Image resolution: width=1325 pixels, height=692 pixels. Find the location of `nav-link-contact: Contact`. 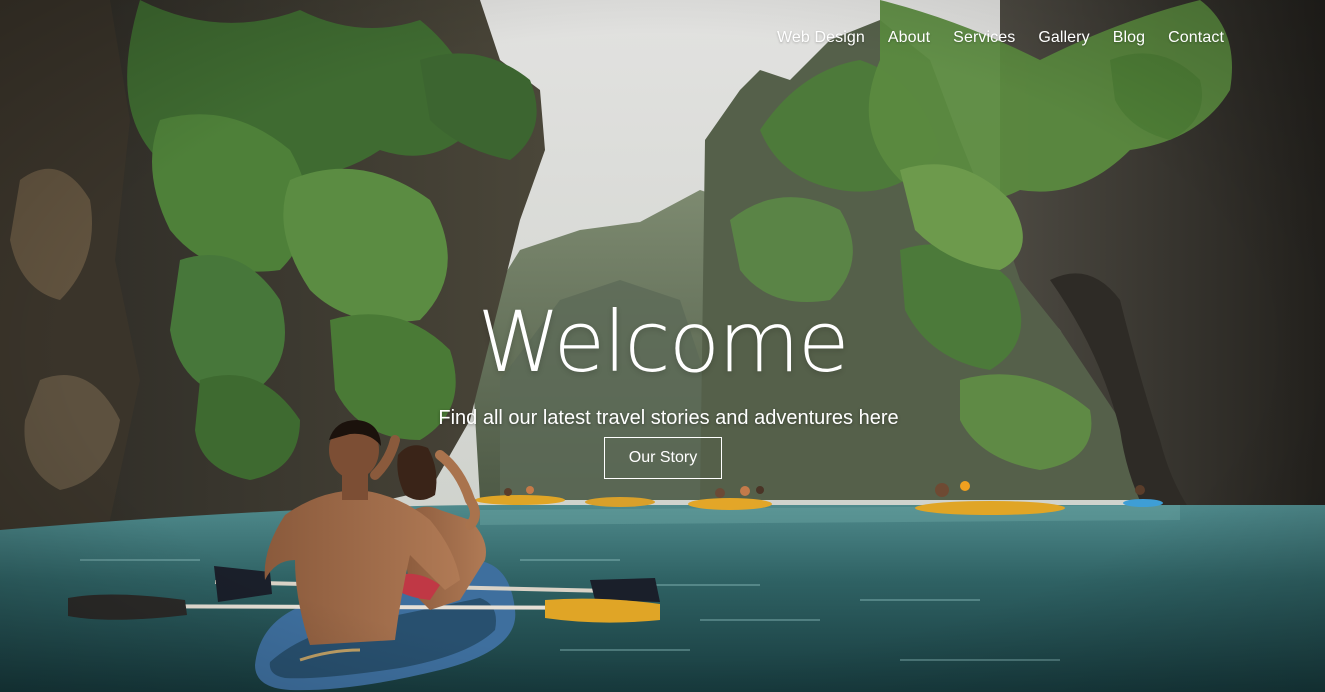

nav-link-contact: Contact is located at coordinates (1196, 38).